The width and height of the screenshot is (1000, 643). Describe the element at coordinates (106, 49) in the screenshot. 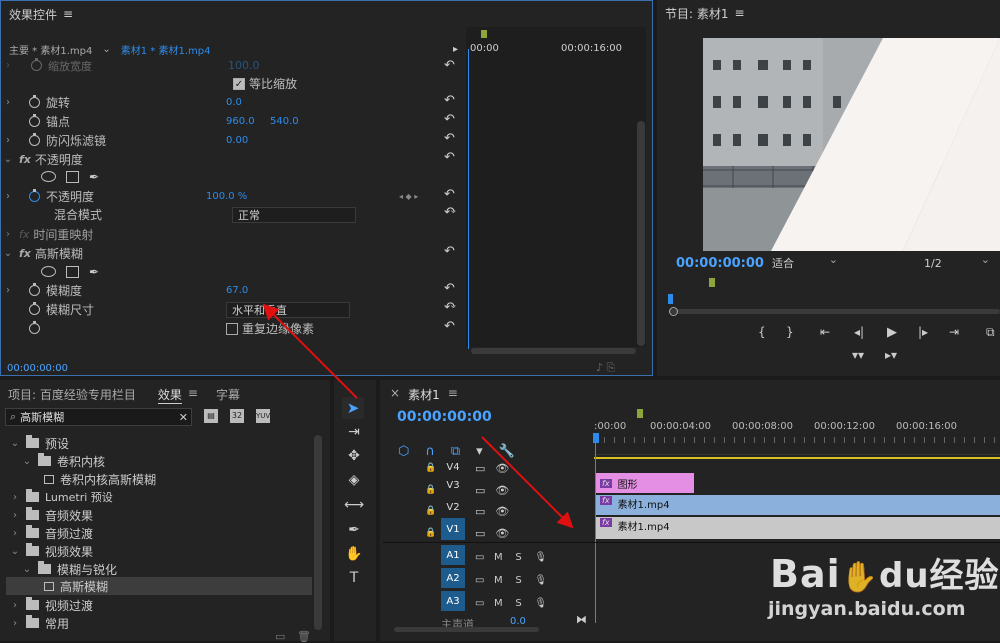

I see `chevron-down-icon: ⌄` at that location.